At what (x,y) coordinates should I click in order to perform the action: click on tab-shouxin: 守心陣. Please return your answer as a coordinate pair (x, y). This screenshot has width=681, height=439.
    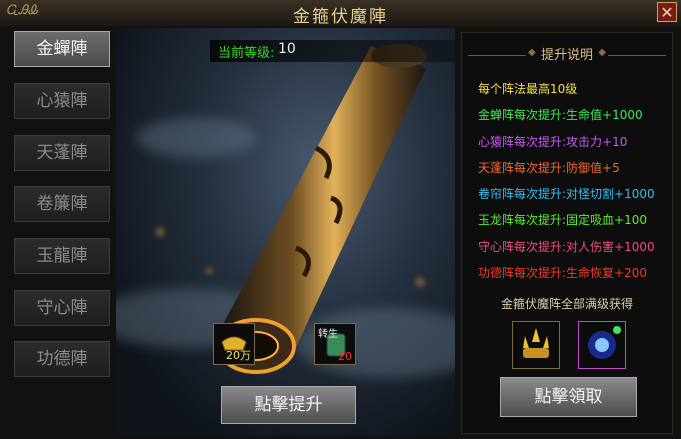
    Looking at the image, I should click on (62, 308).